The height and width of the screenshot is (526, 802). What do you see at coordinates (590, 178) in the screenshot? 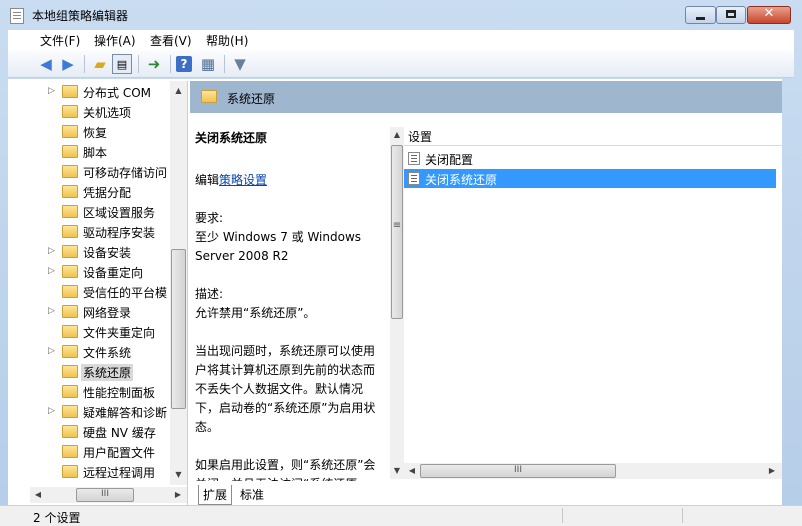
I see `list-item: 关闭系统还原` at bounding box center [590, 178].